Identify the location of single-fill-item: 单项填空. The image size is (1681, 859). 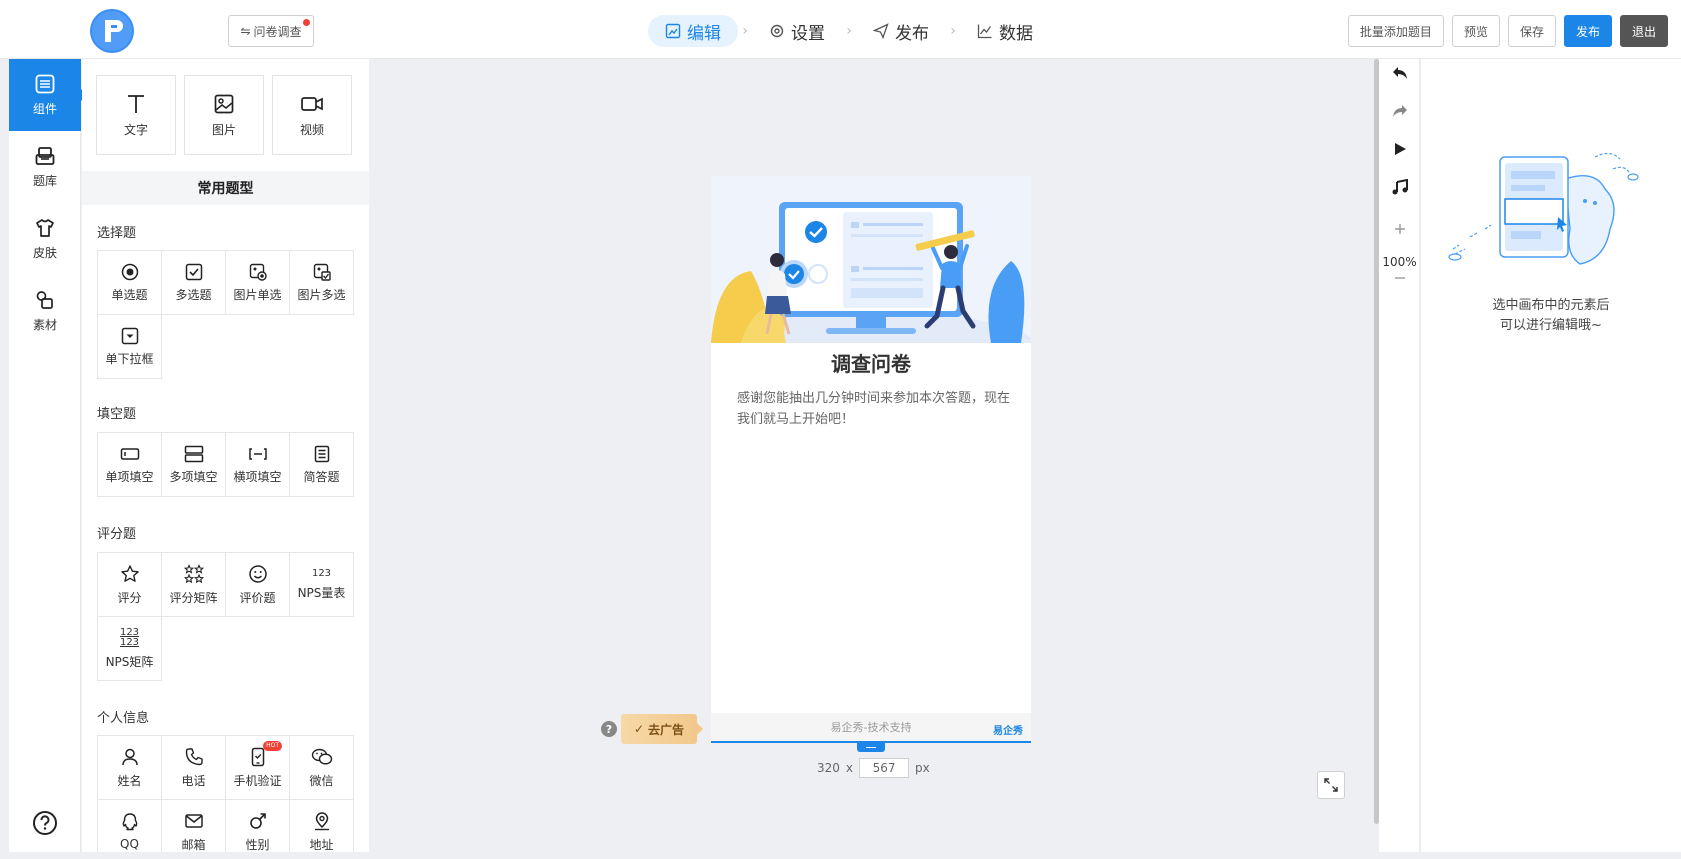
(130, 465).